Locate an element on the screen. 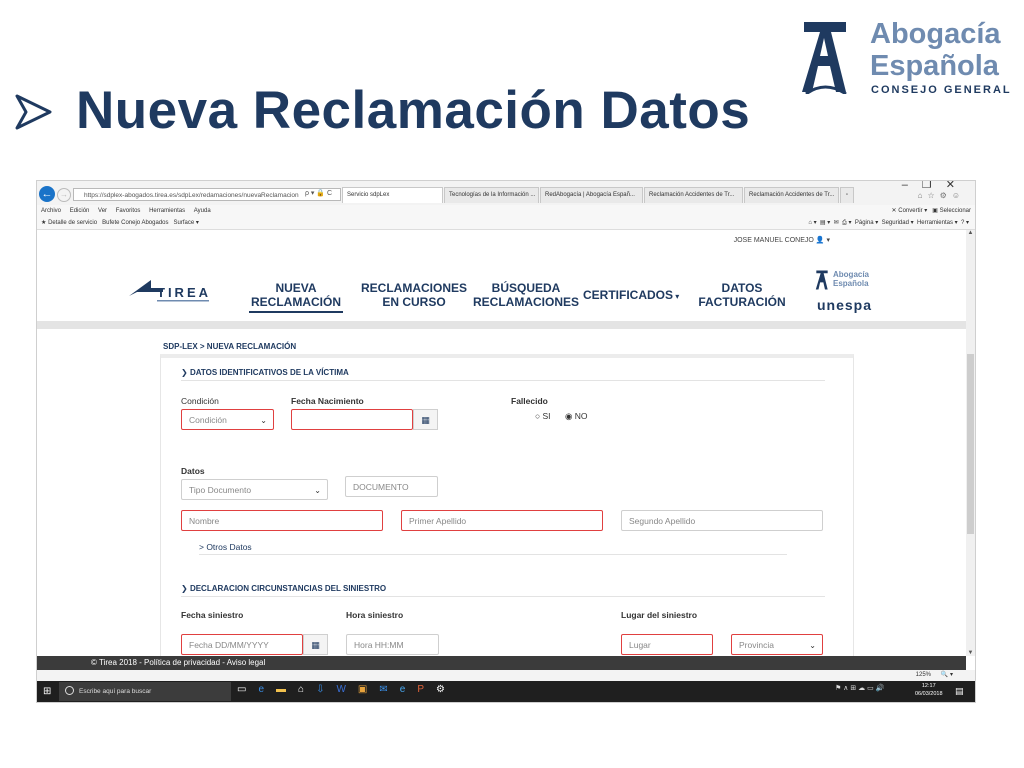 Image resolution: width=1024 pixels, height=768 pixels. windows-start-icon: ⊞ is located at coordinates (47, 691).